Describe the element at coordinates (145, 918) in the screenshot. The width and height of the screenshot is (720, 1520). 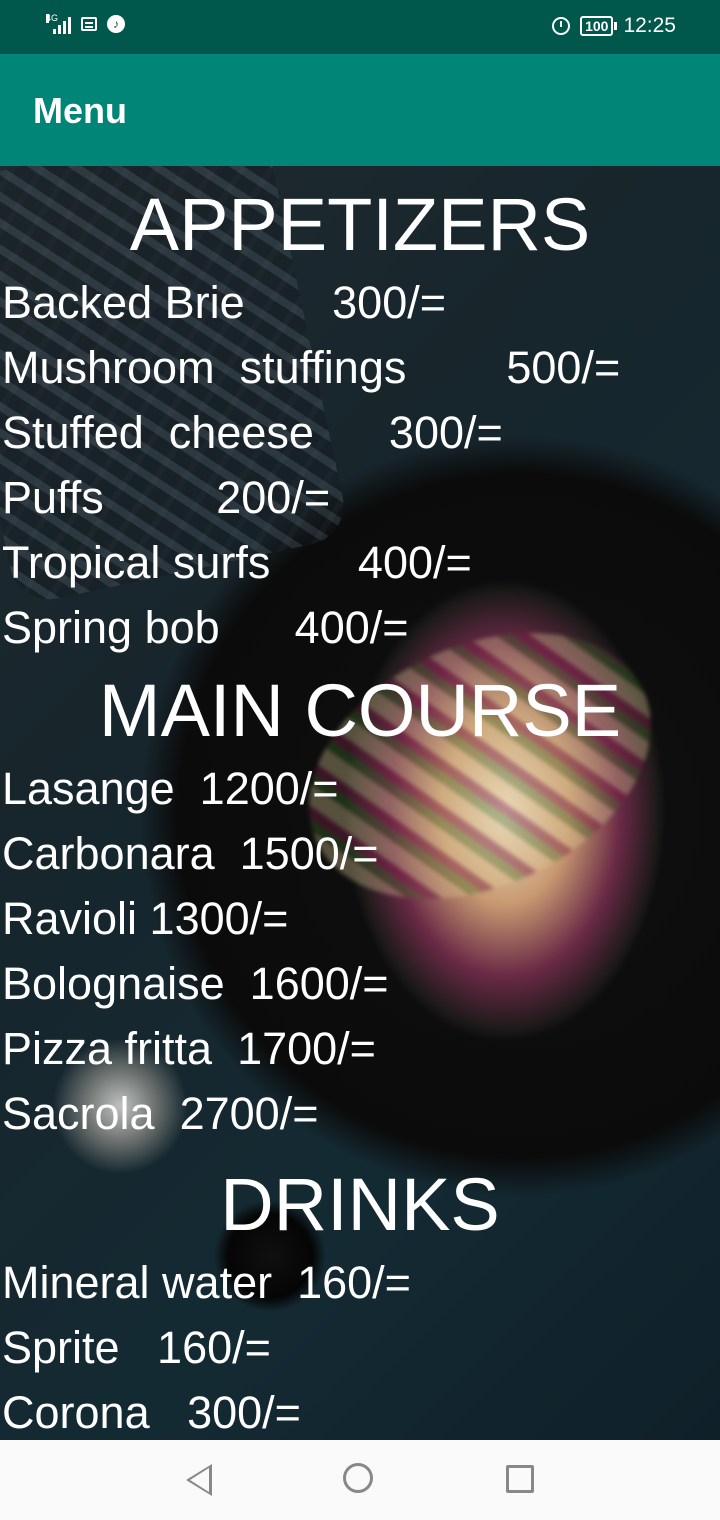
I see `menu-item: Ravioli 1300/=` at that location.